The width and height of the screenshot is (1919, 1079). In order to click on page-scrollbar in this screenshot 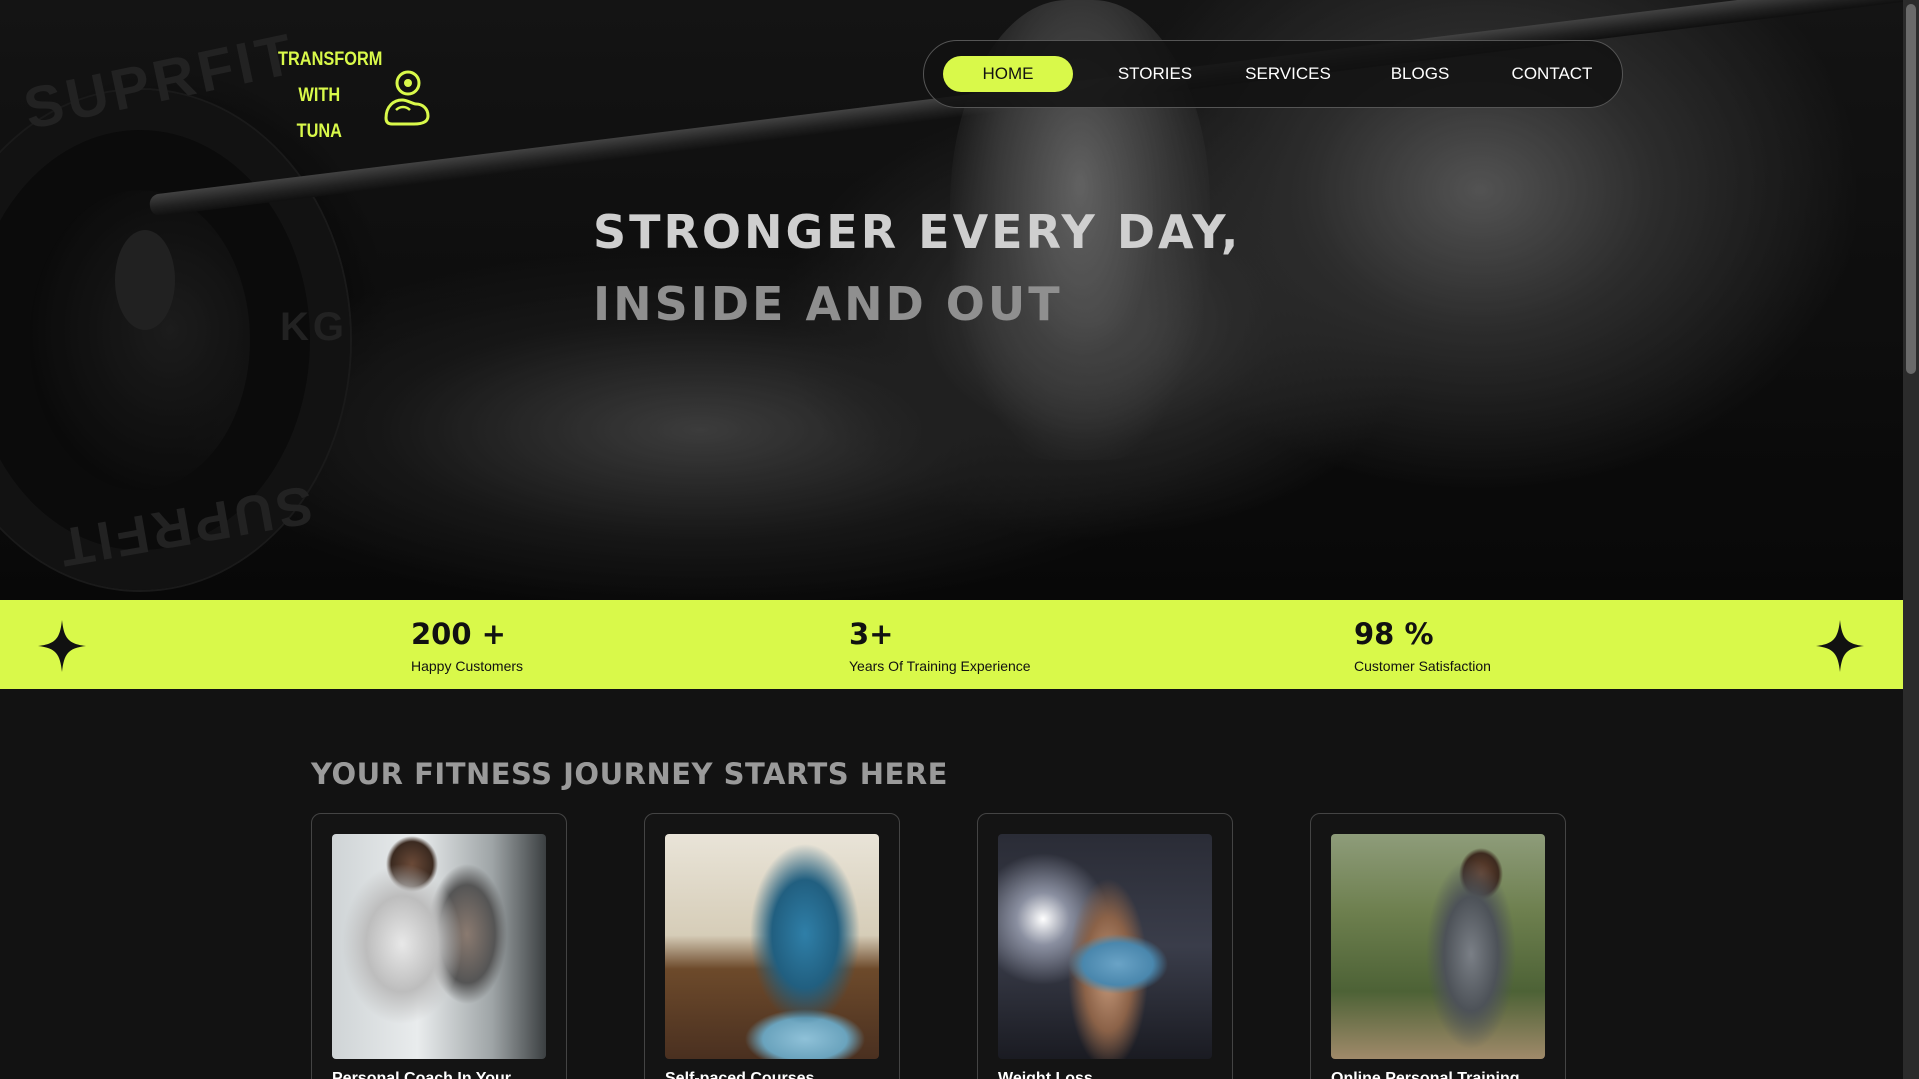, I will do `click(1911, 539)`.